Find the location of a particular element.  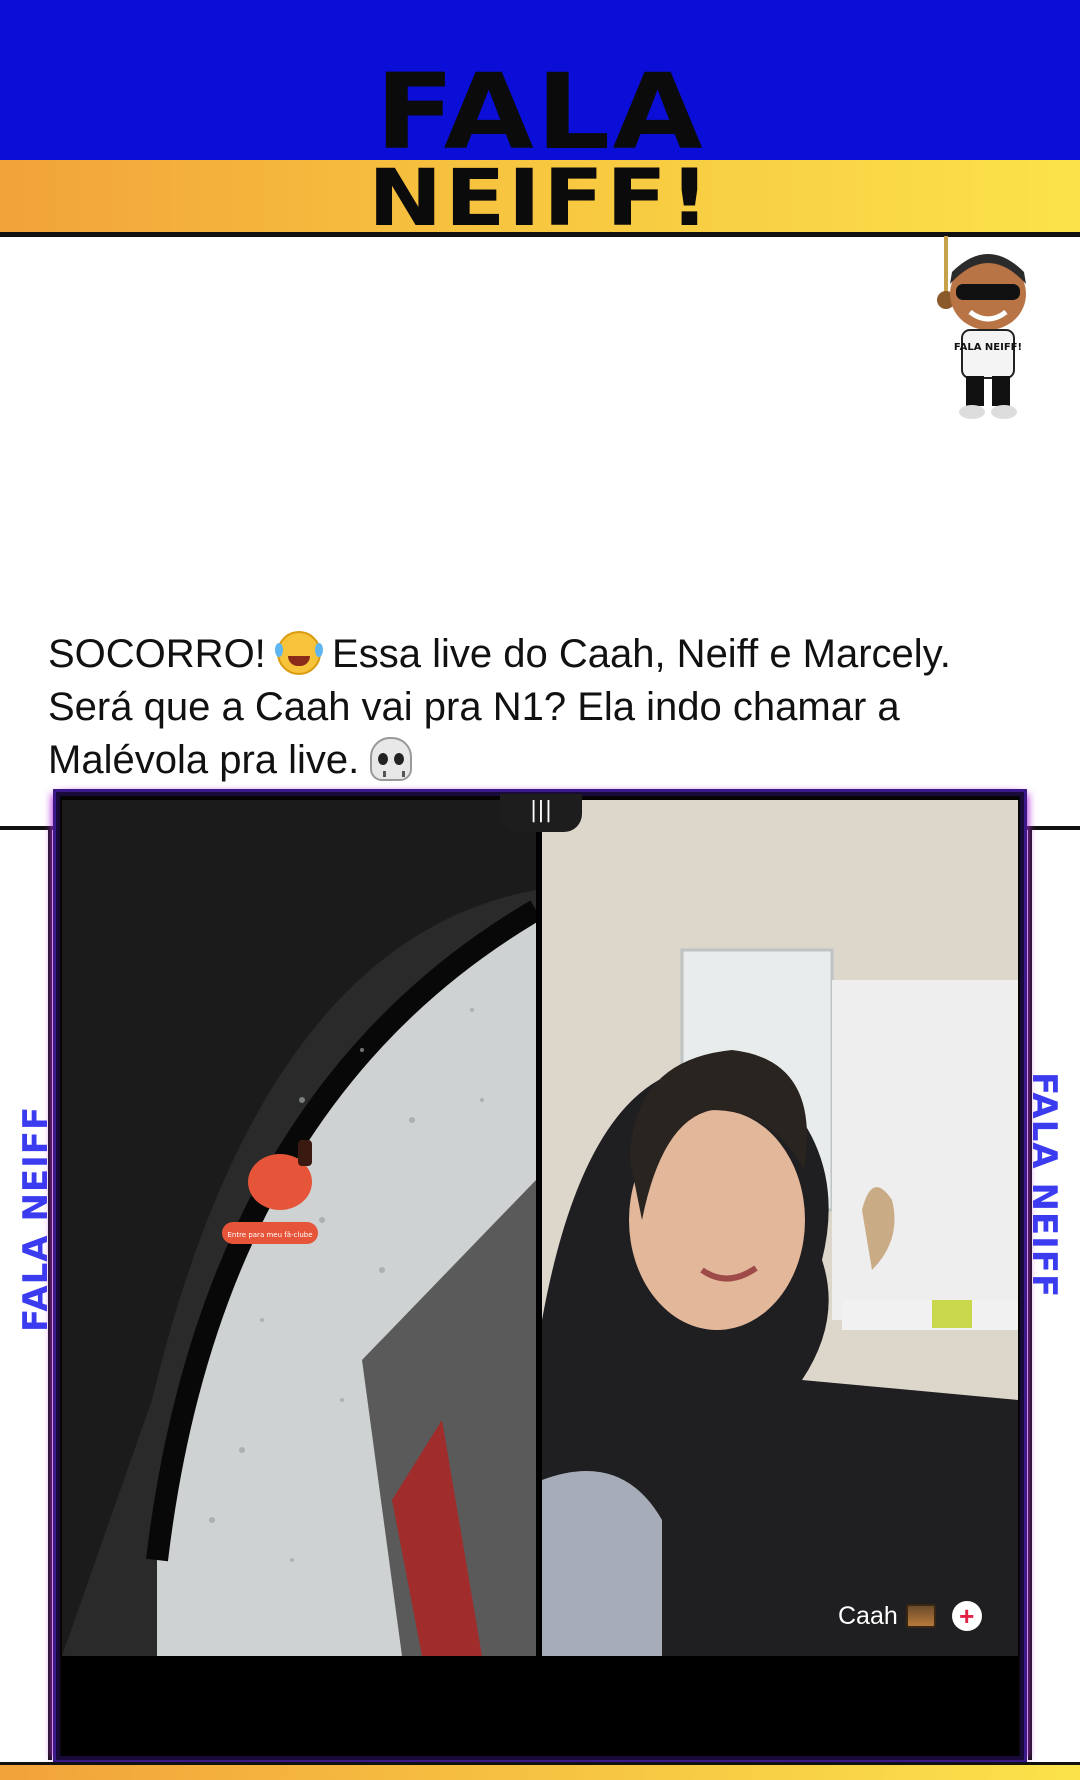

live-user-tag: Caah + is located at coordinates (910, 1616).